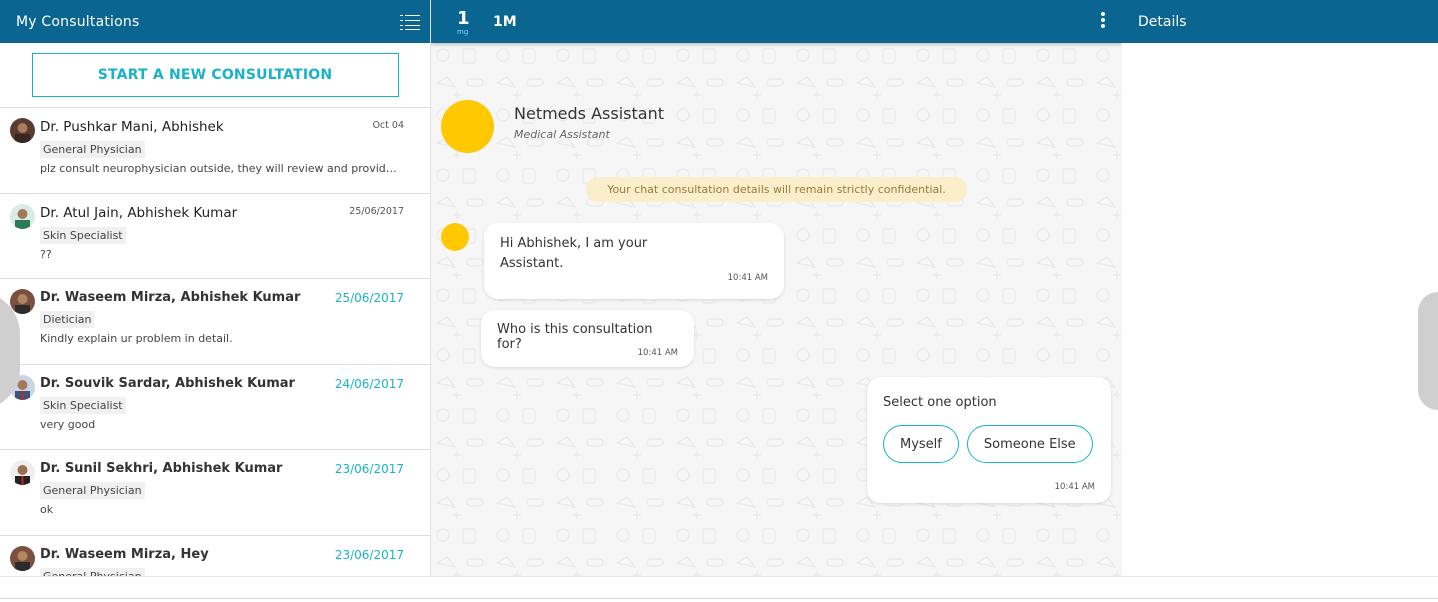 The image size is (1438, 602). I want to click on option-someone-else-button: Someone Else, so click(1029, 444).